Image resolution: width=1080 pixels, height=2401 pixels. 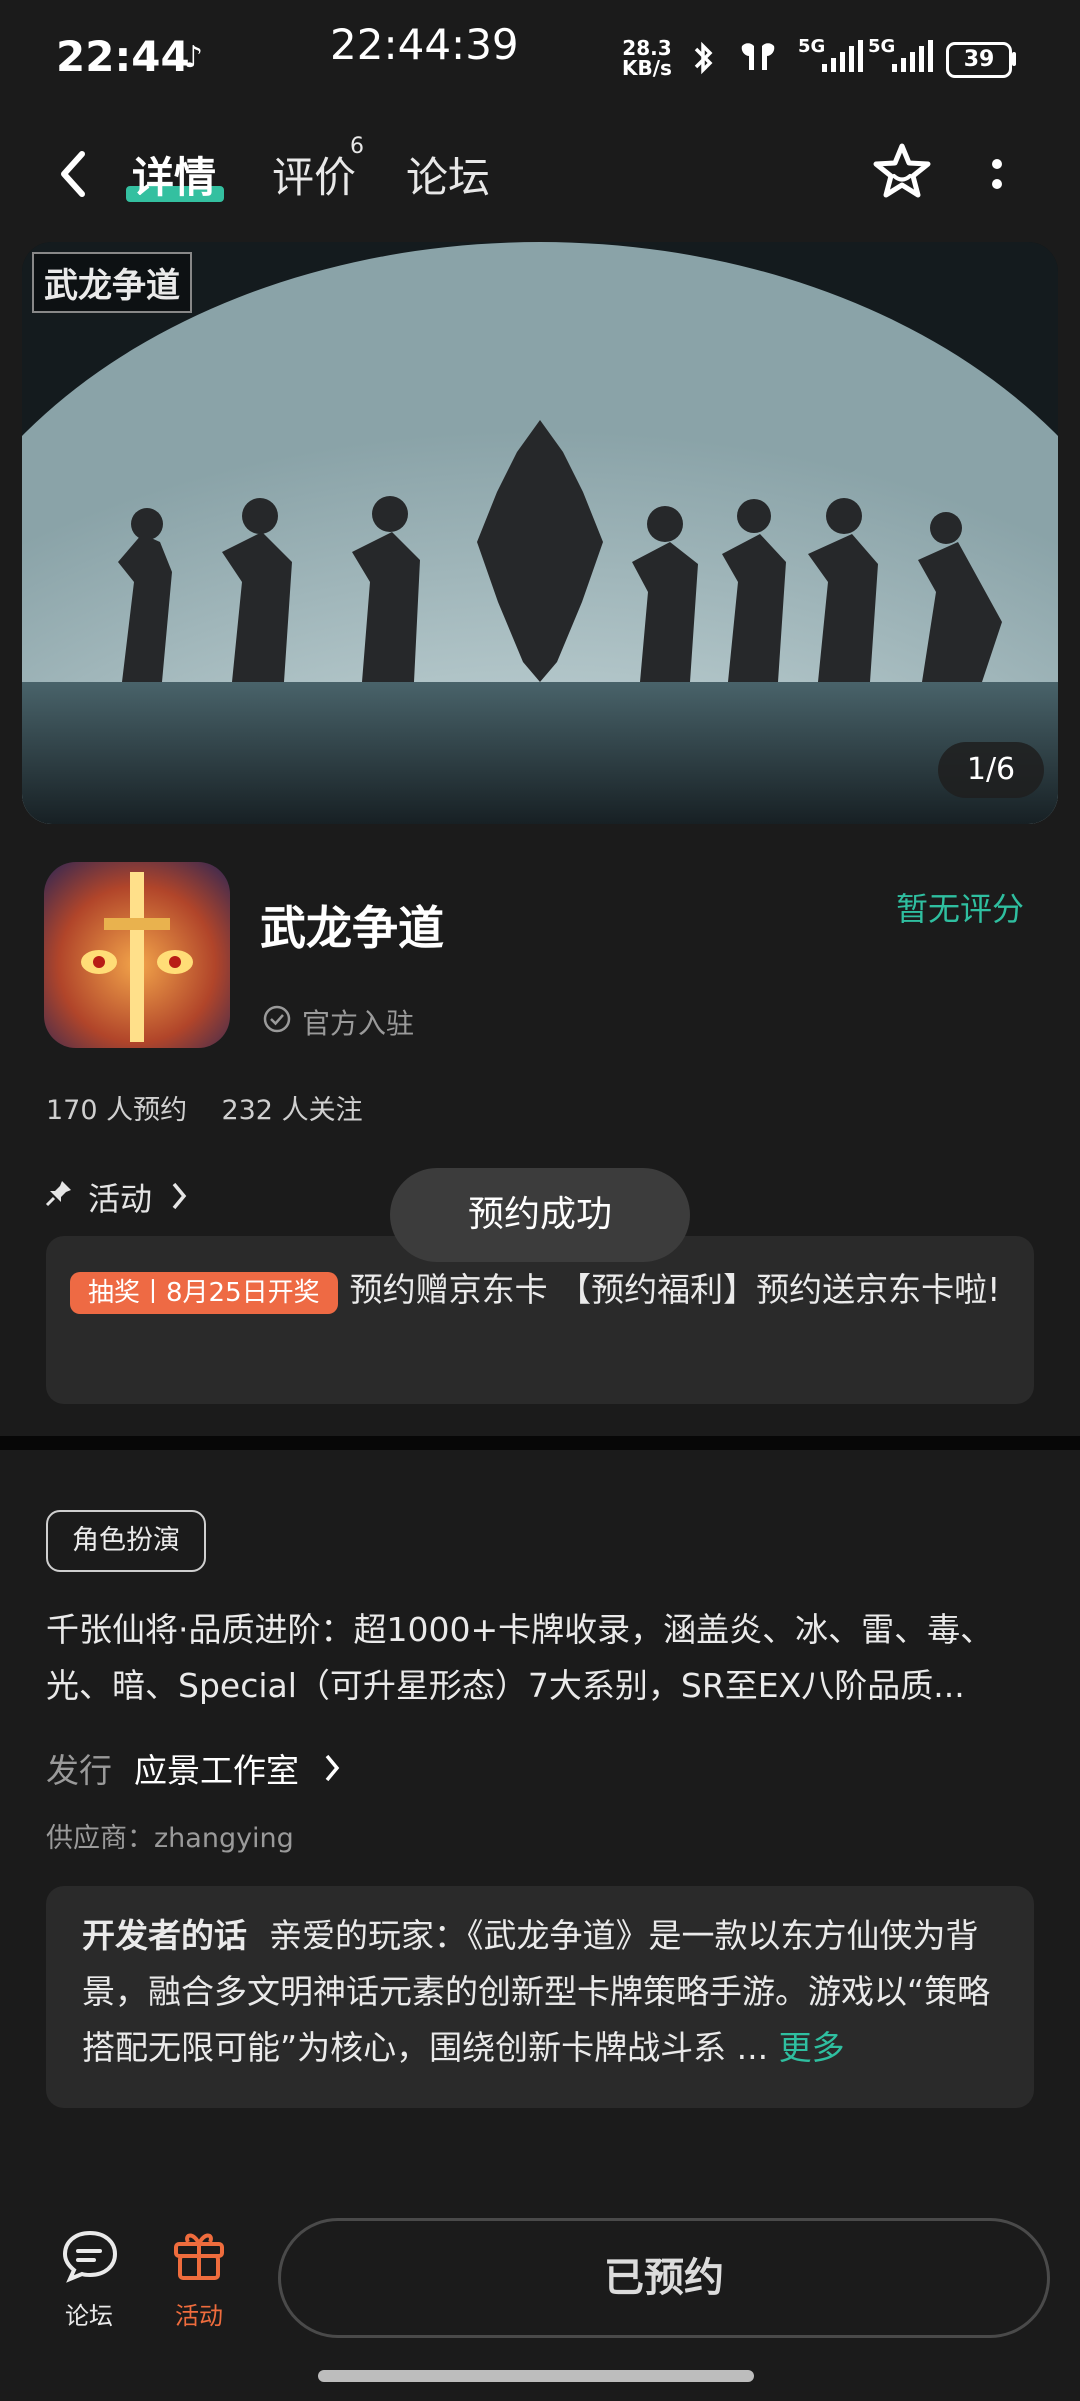 I want to click on official-label: 官方入驻, so click(x=358, y=1023).